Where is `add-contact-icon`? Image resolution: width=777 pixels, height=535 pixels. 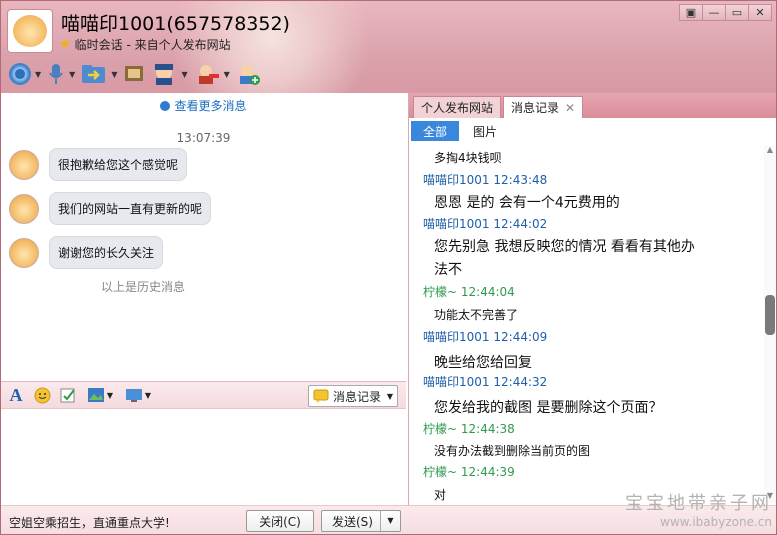 add-contact-icon is located at coordinates (249, 75).